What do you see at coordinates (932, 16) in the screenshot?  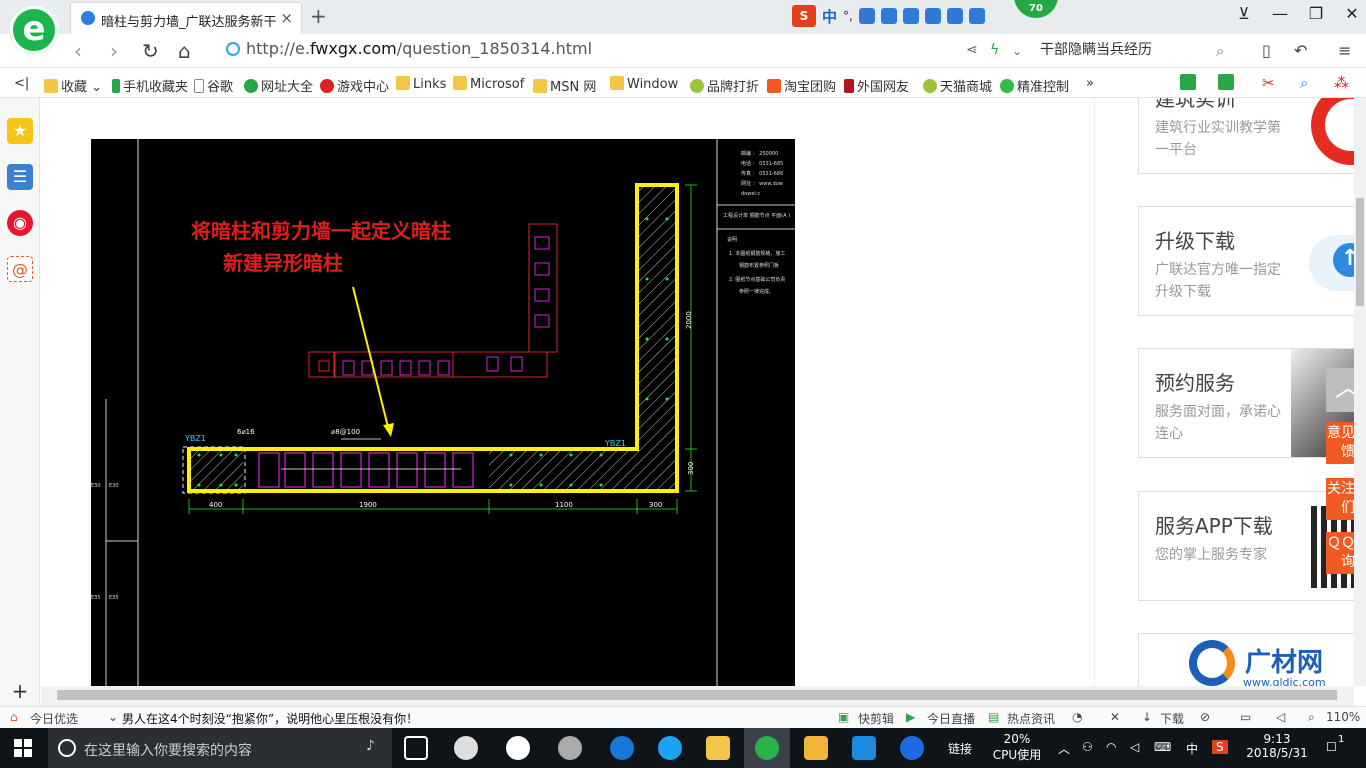 I see `grid-icon` at bounding box center [932, 16].